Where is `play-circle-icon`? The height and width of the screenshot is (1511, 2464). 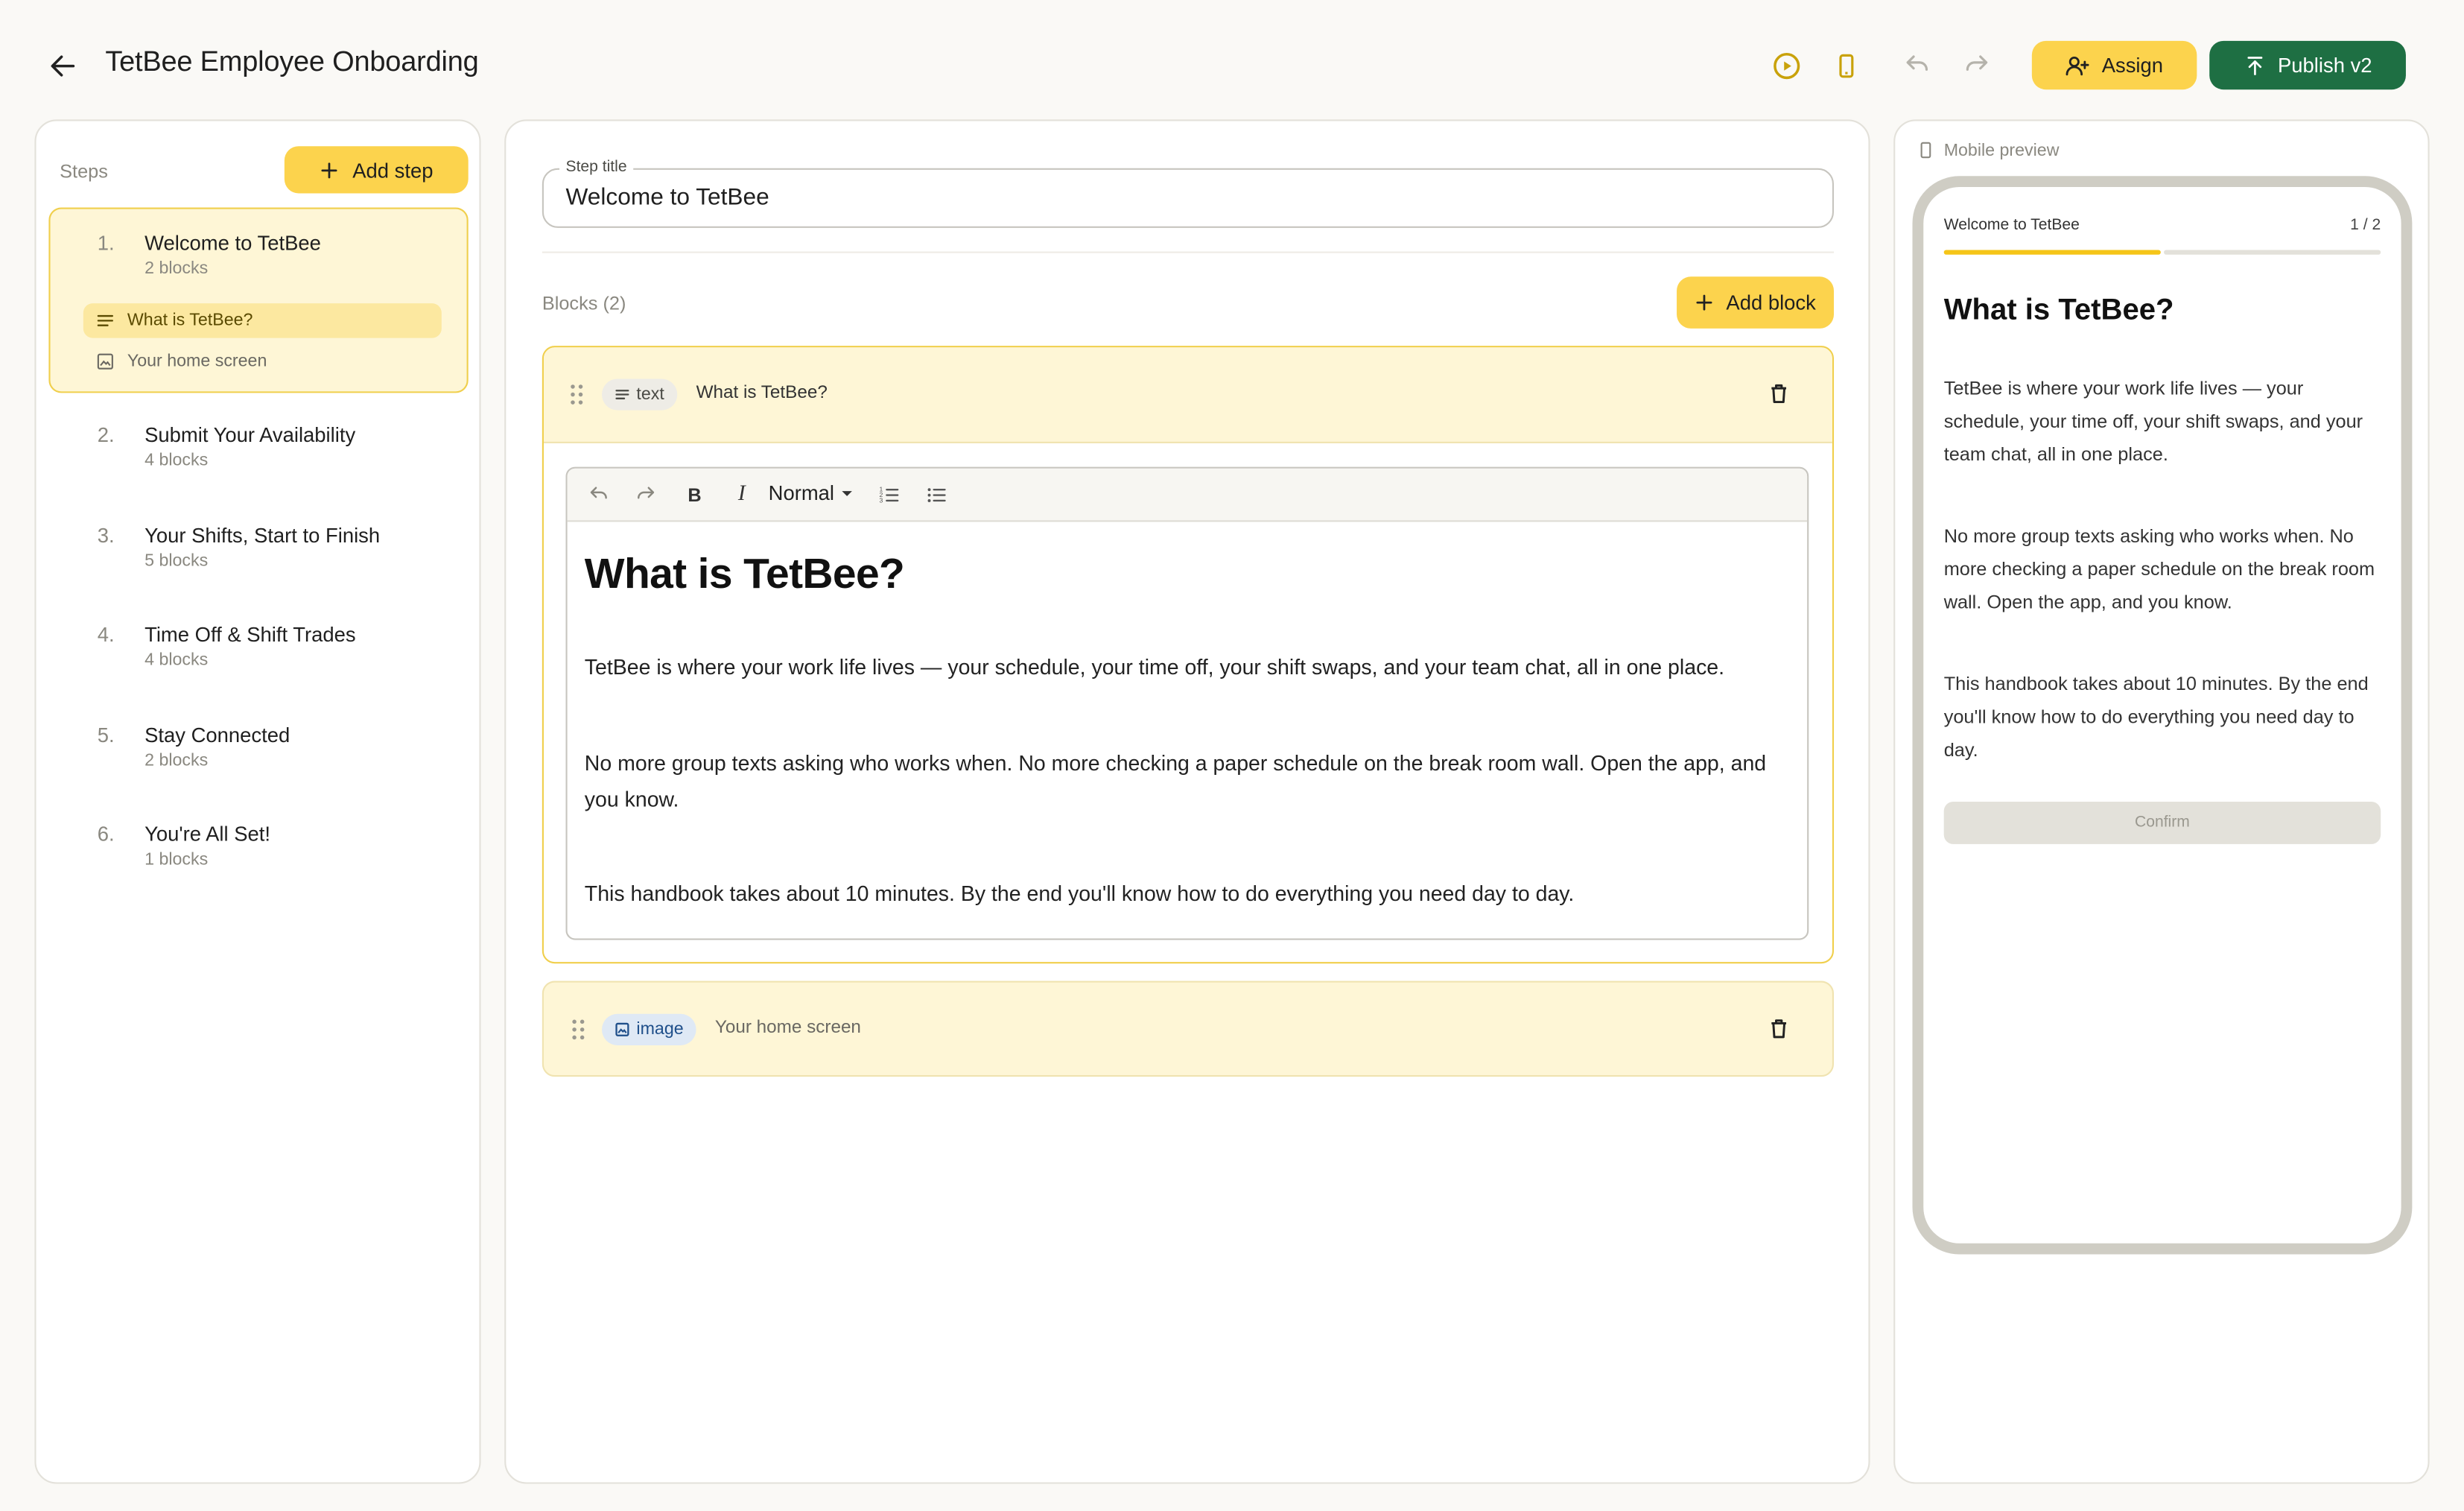 play-circle-icon is located at coordinates (1787, 65).